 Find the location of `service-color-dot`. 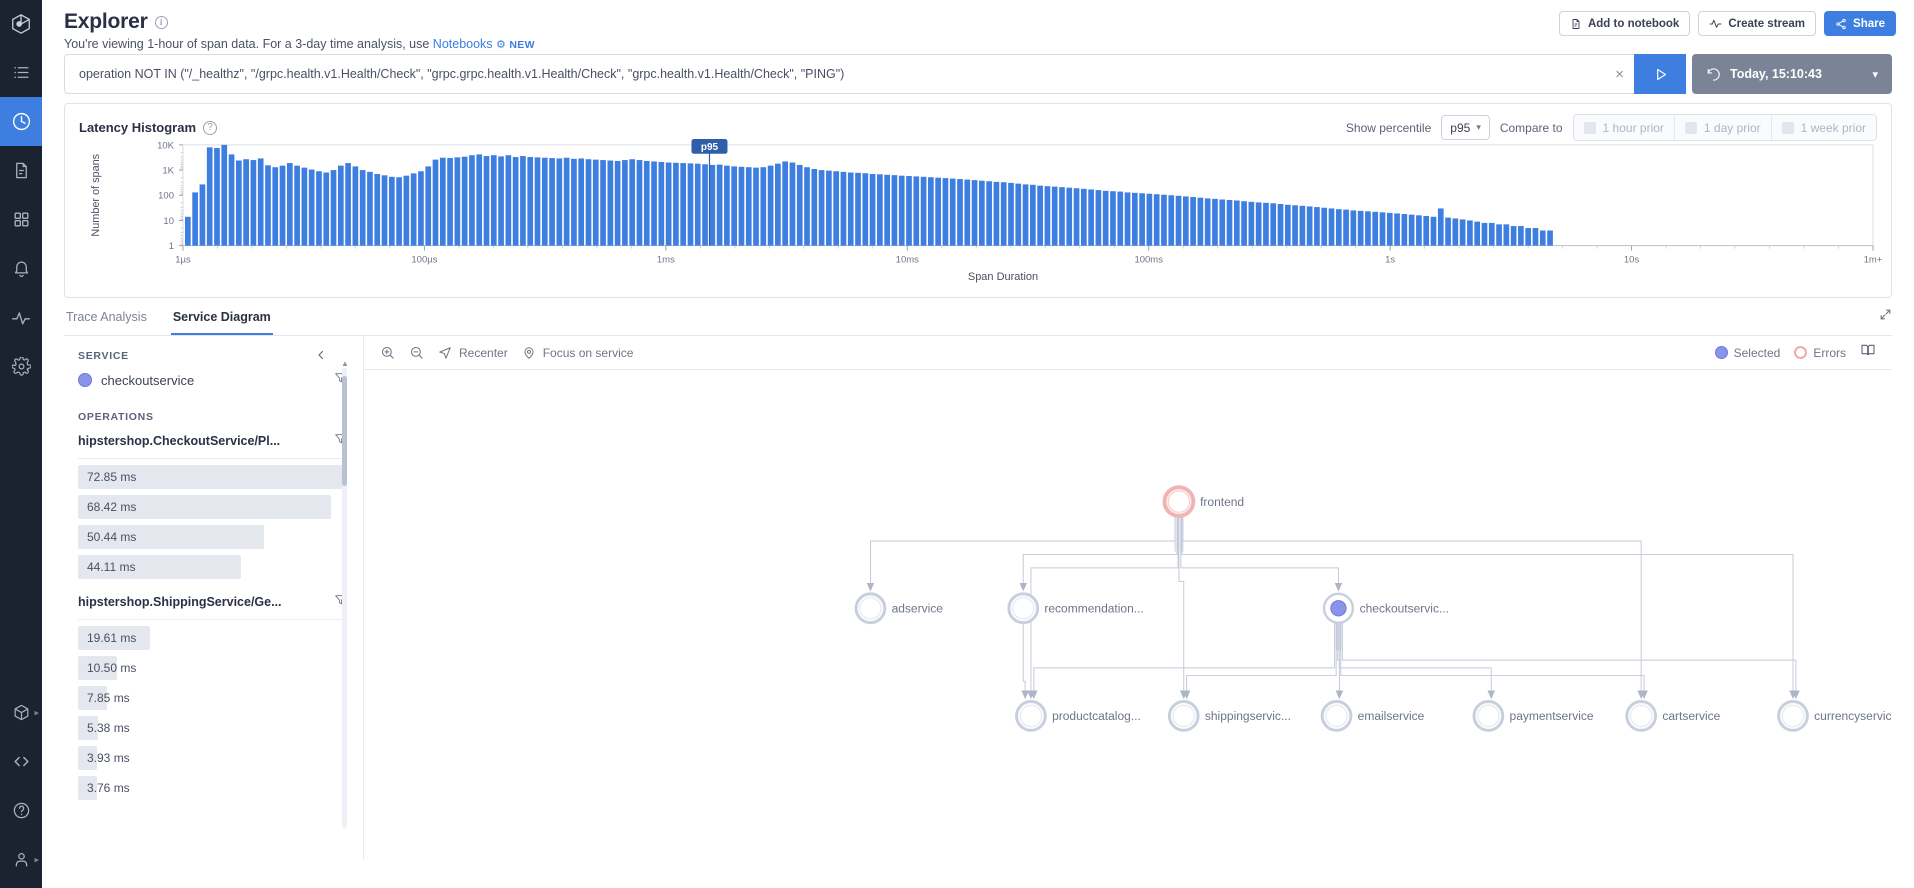

service-color-dot is located at coordinates (85, 380).